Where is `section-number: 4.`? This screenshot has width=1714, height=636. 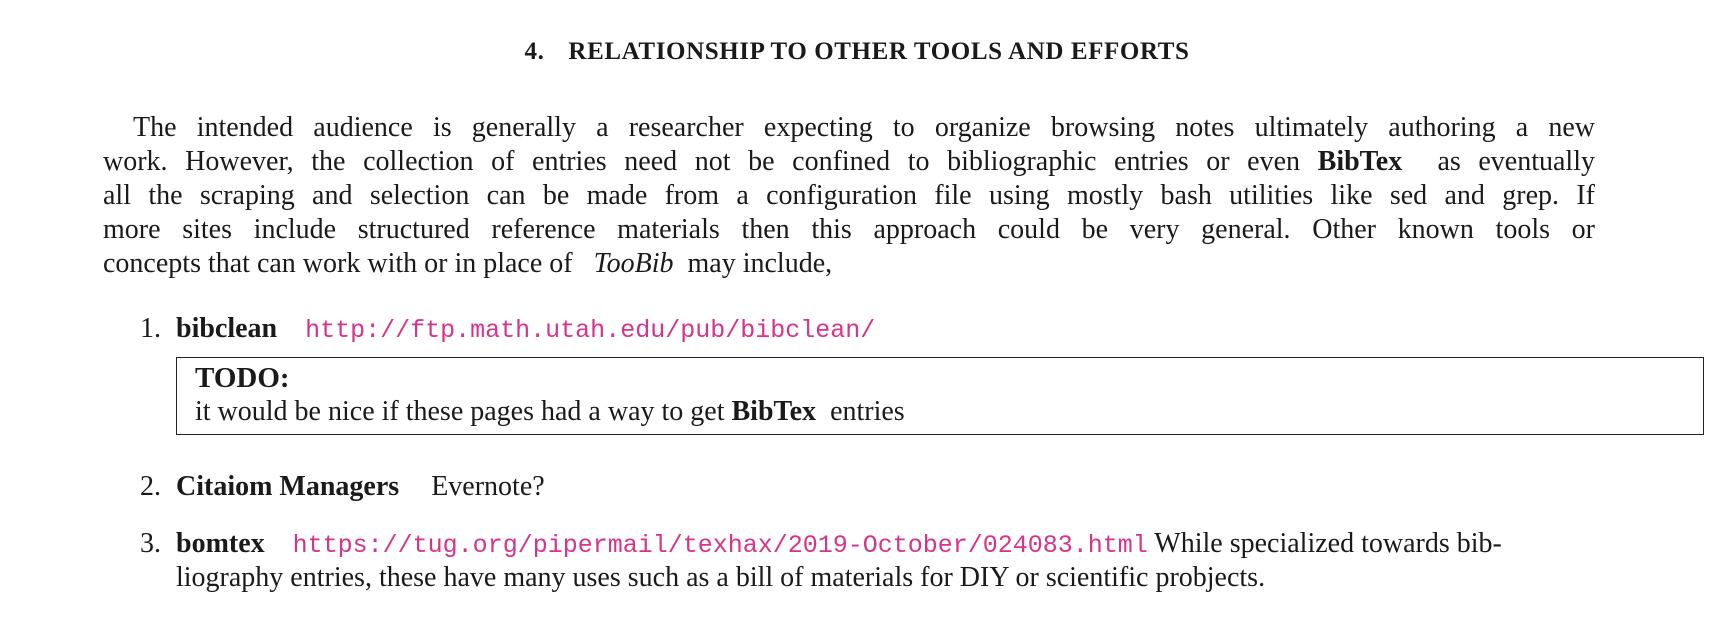 section-number: 4. is located at coordinates (534, 51).